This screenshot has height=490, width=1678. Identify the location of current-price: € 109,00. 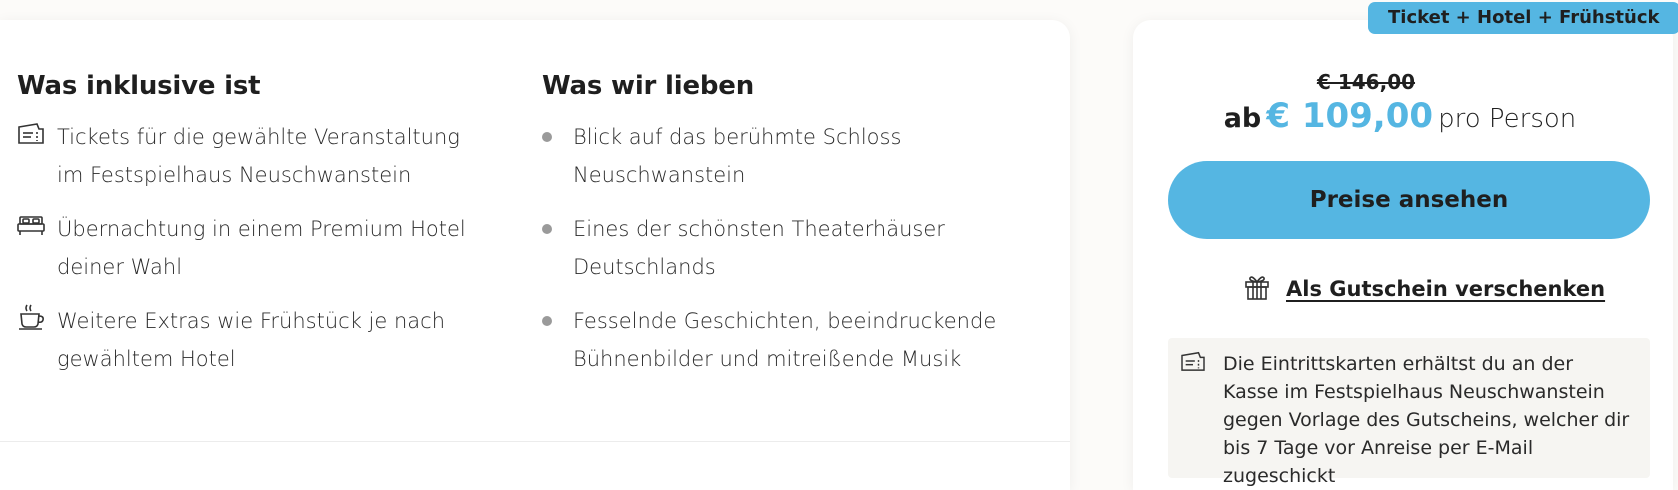
(1350, 116).